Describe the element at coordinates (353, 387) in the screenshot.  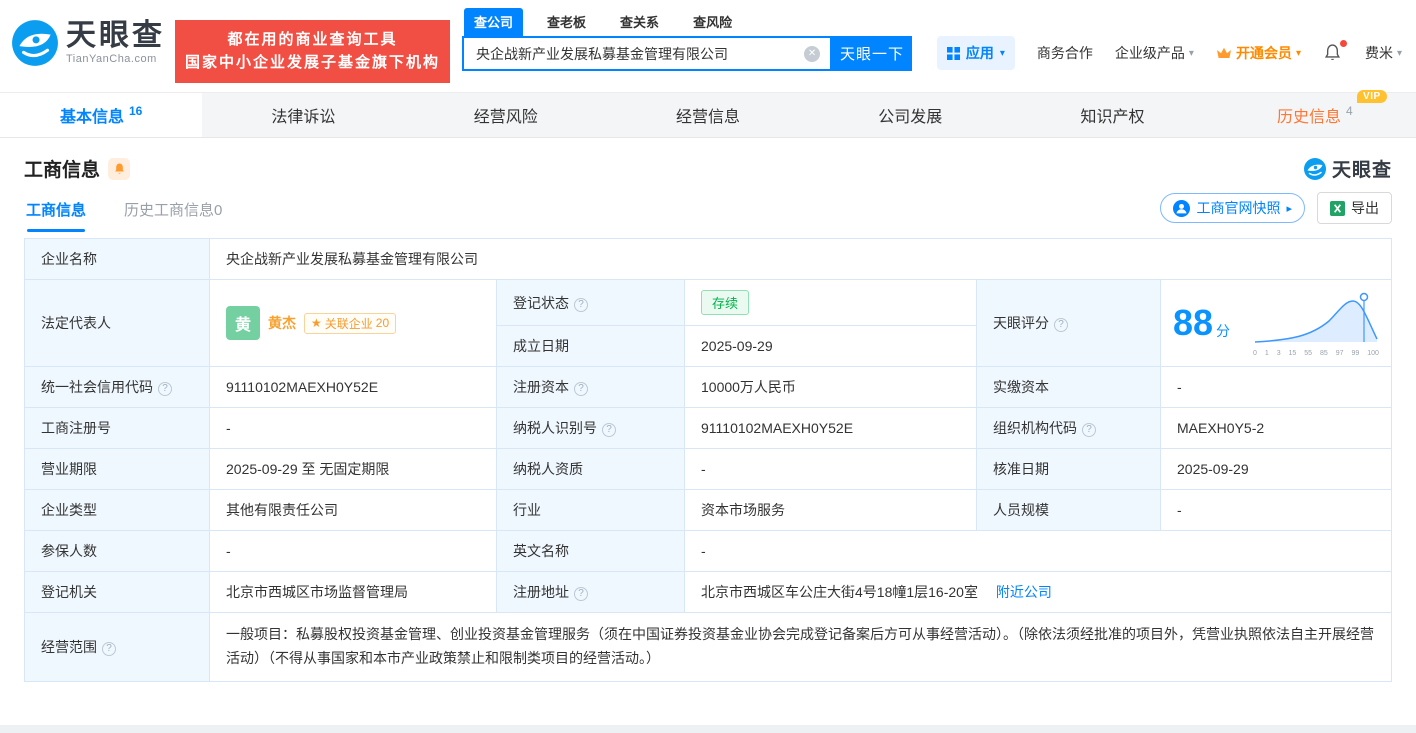
I see `credit-code-value: 91110102MAEXH0Y52E` at that location.